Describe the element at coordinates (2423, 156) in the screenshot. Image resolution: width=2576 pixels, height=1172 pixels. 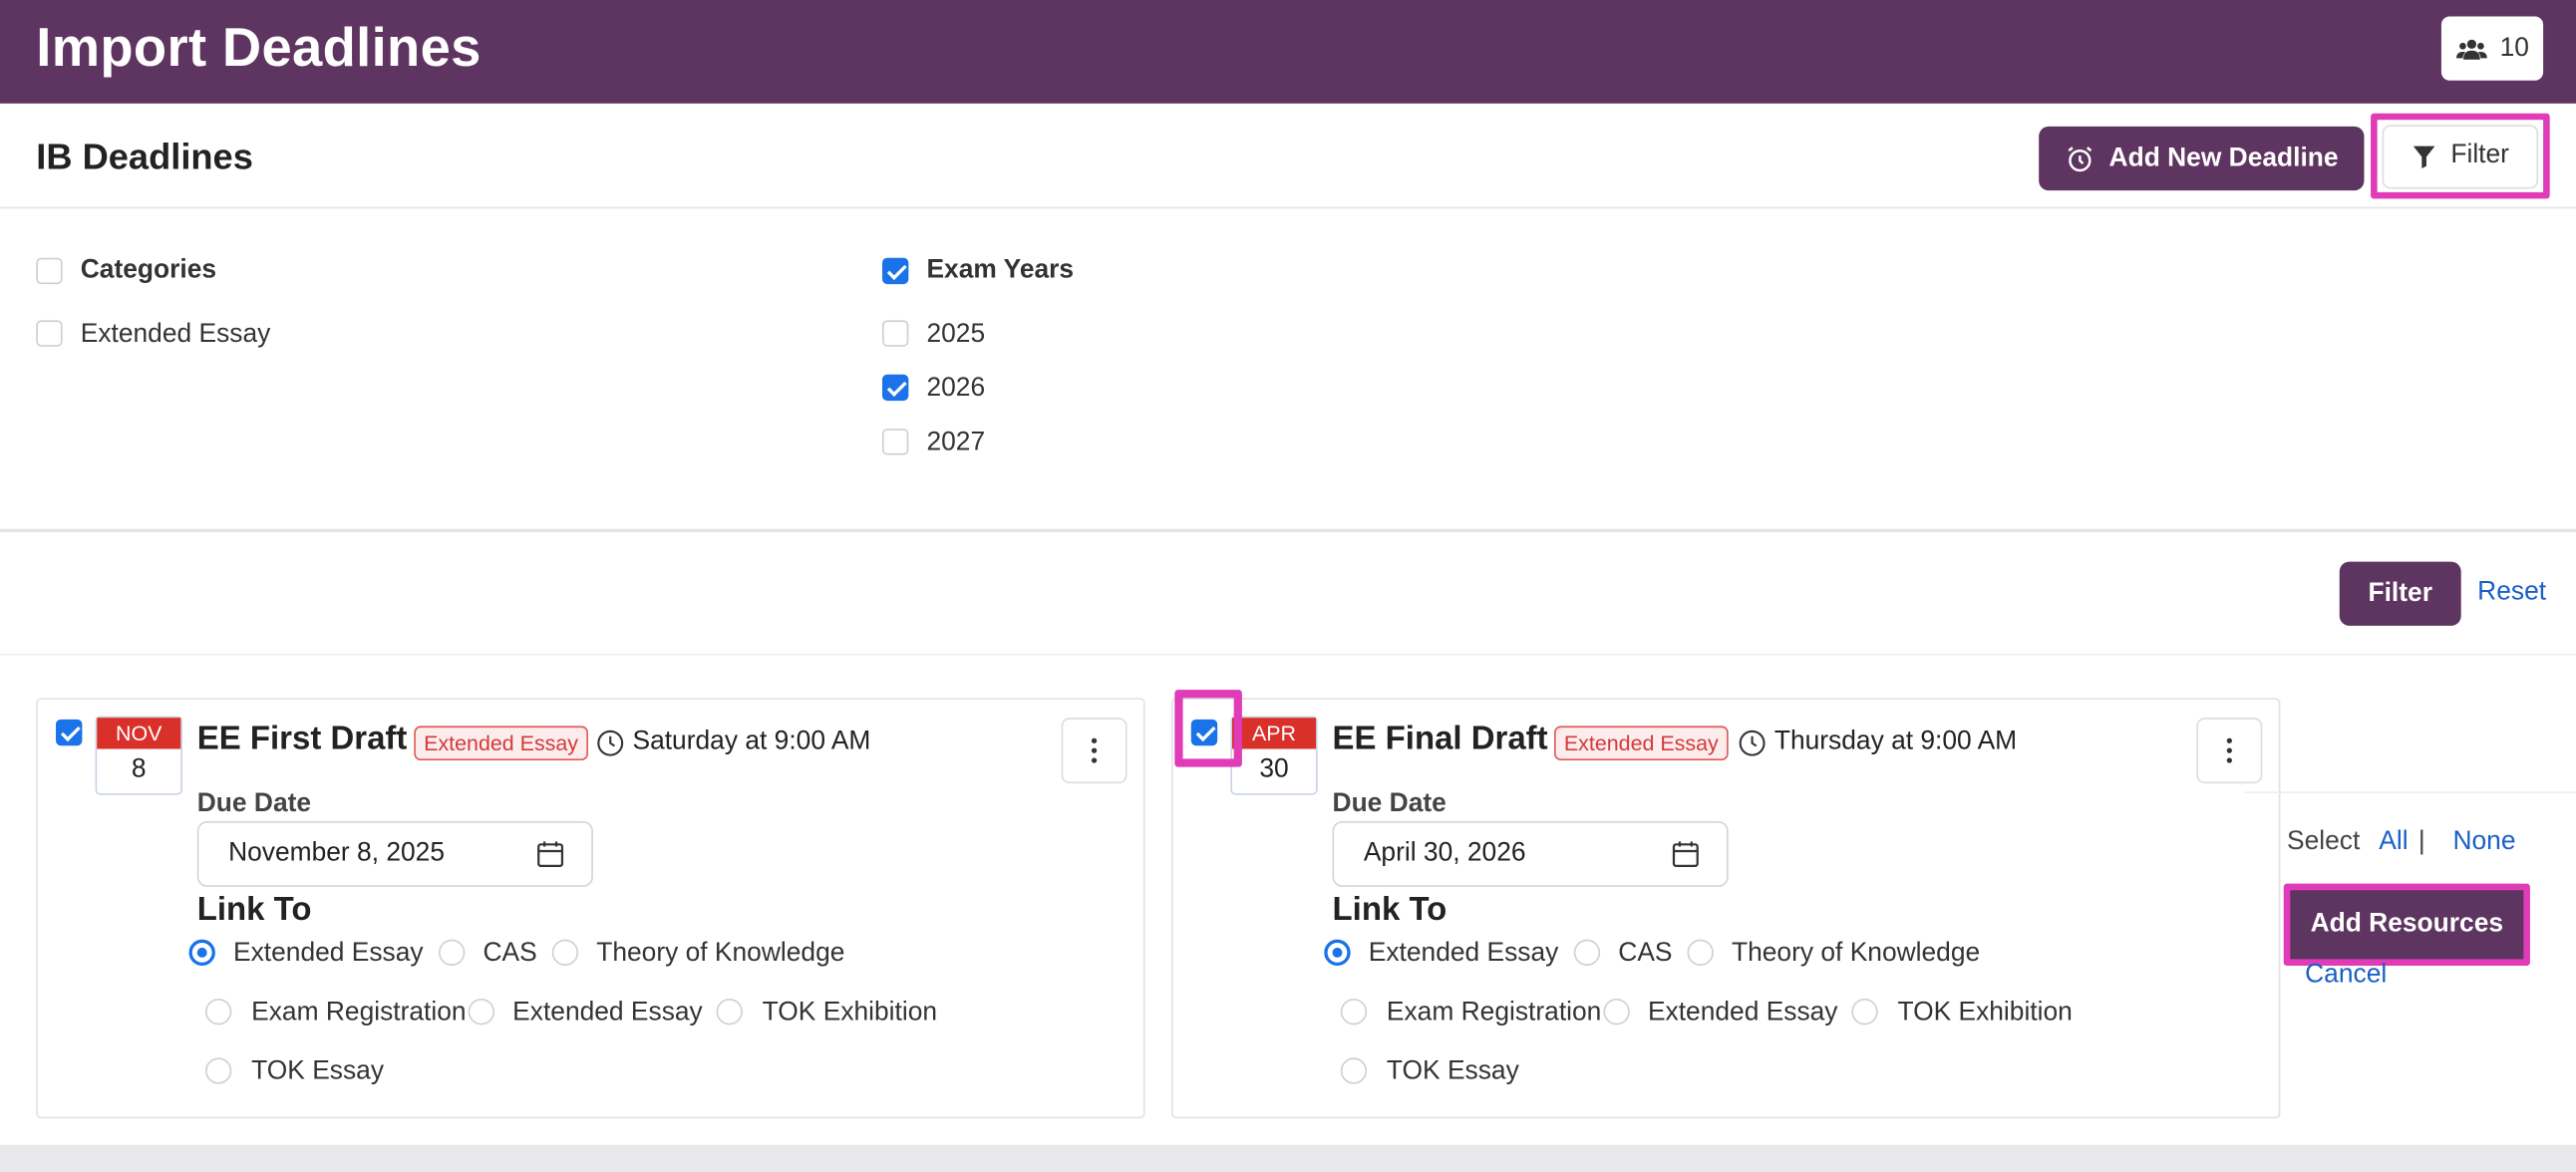
I see `funnel-icon` at that location.